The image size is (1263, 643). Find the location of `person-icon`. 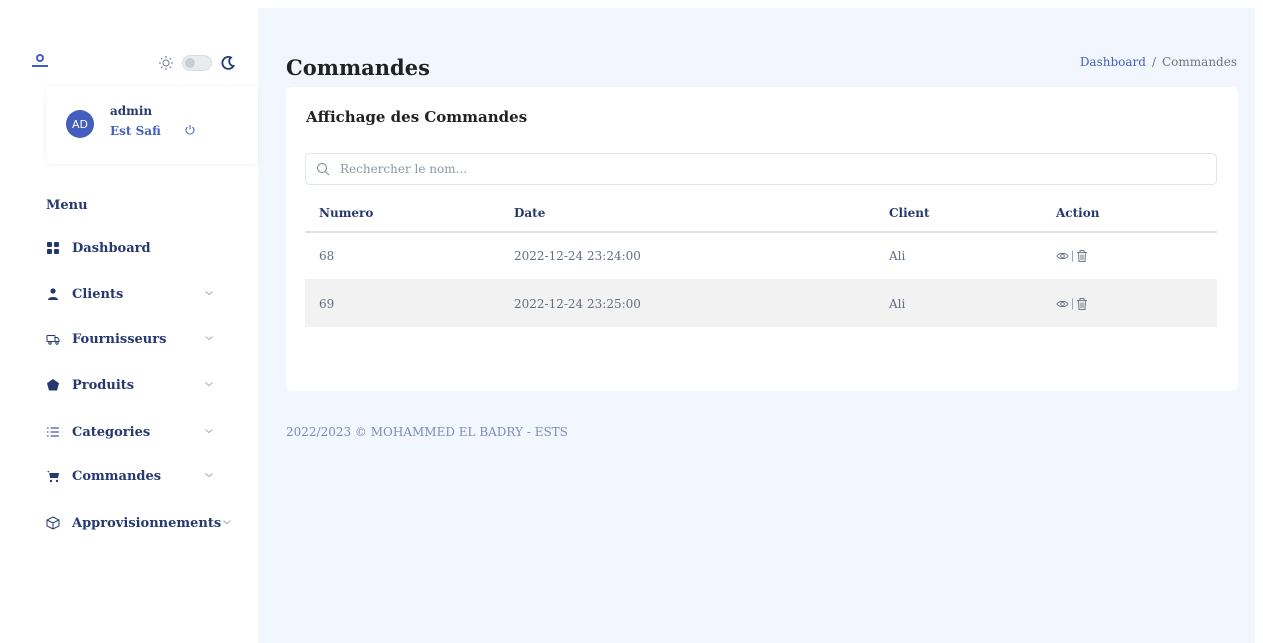

person-icon is located at coordinates (53, 294).